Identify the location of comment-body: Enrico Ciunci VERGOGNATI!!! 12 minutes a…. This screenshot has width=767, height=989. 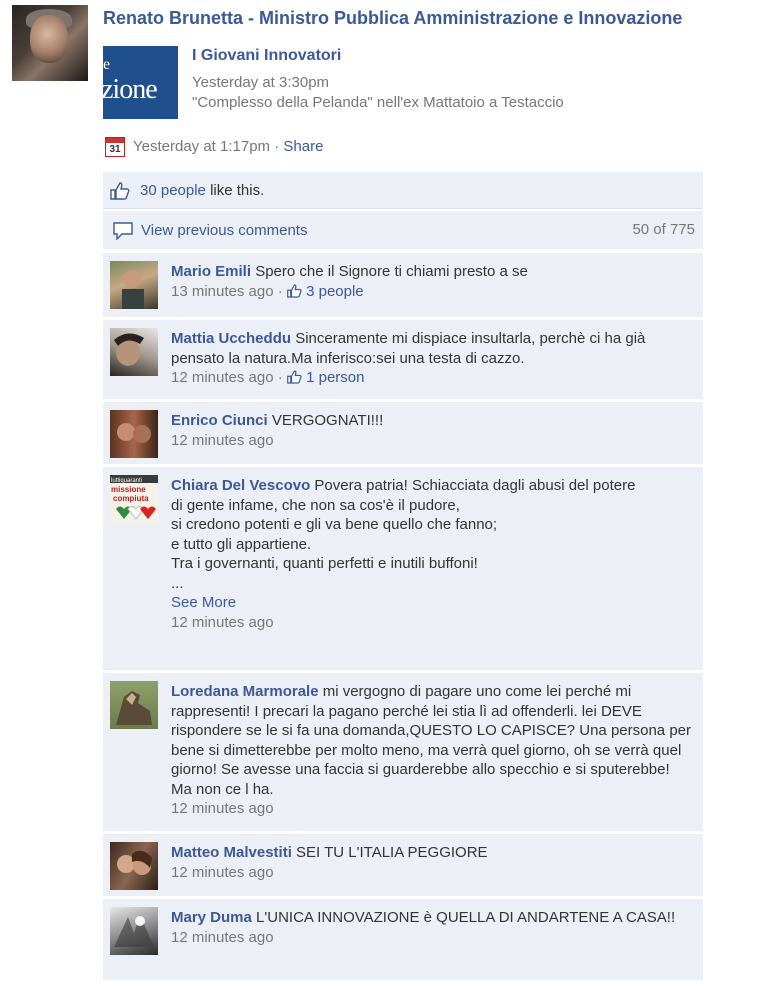
(431, 430).